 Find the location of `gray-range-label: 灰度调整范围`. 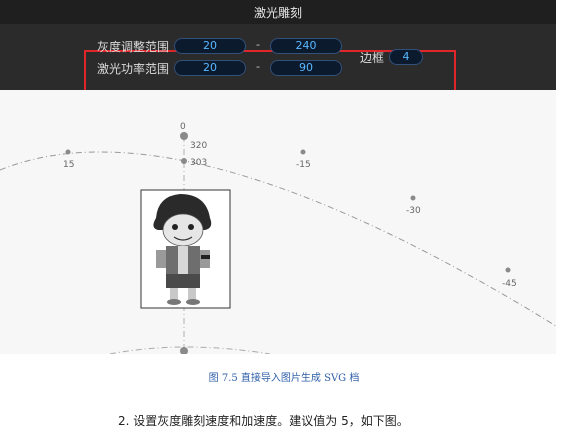

gray-range-label: 灰度调整范围 is located at coordinates (133, 47).